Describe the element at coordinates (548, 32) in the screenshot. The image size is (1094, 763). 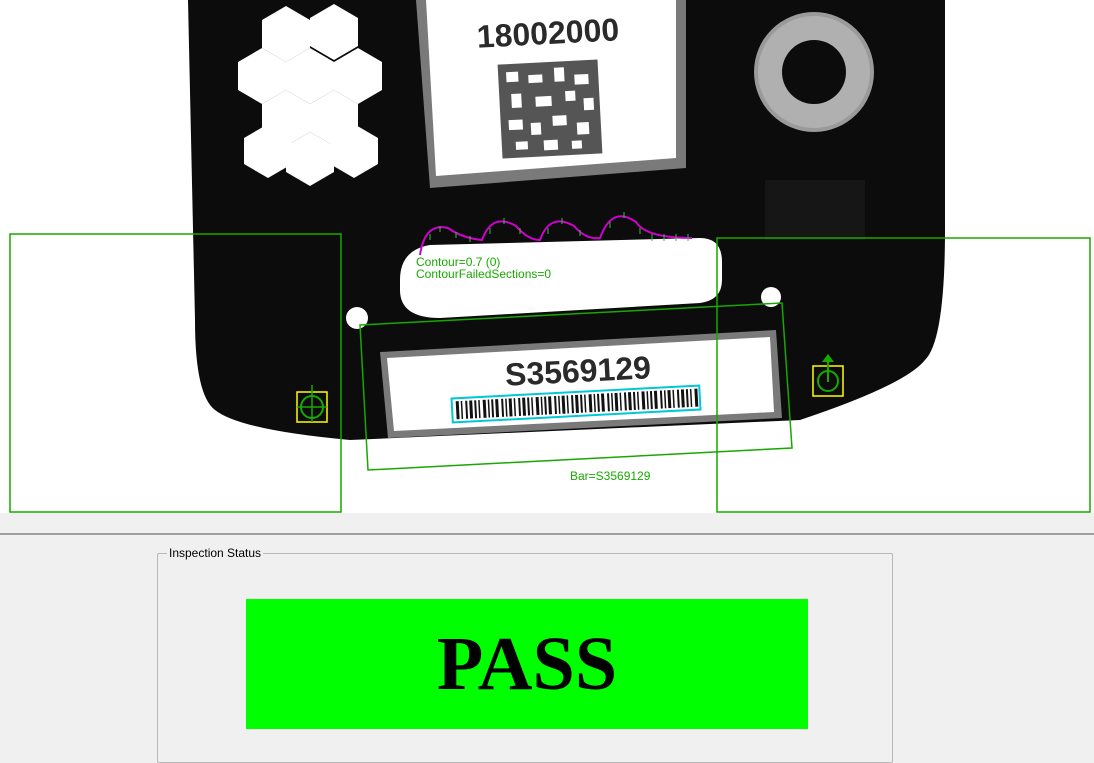
I see `top-label-number: 18002000` at that location.